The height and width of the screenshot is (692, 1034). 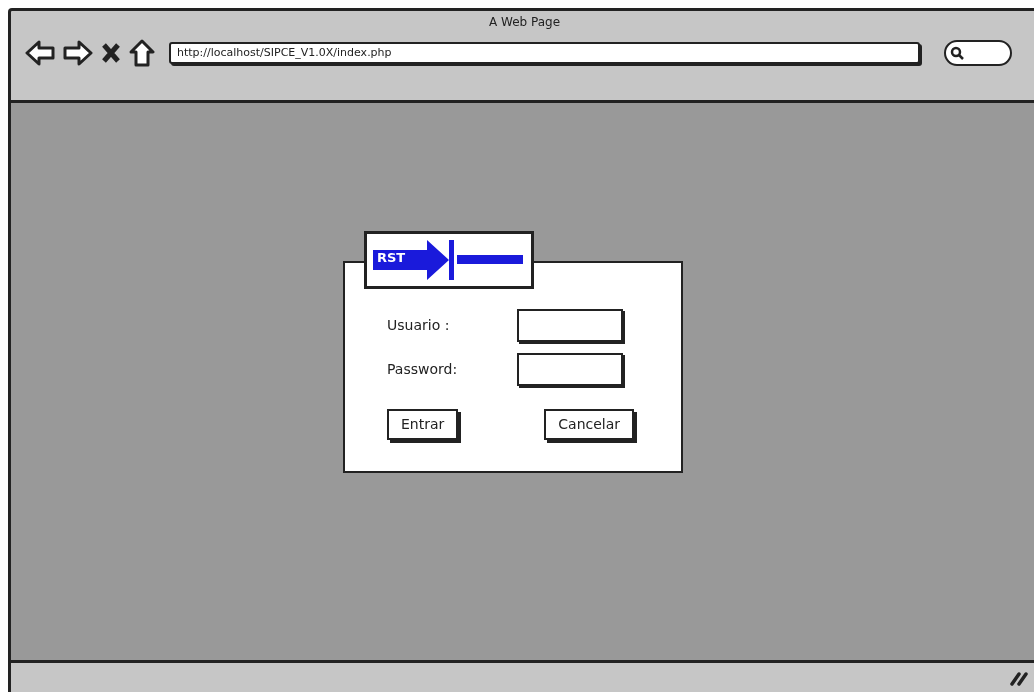 What do you see at coordinates (423, 424) in the screenshot?
I see `submit-button: Entrar` at bounding box center [423, 424].